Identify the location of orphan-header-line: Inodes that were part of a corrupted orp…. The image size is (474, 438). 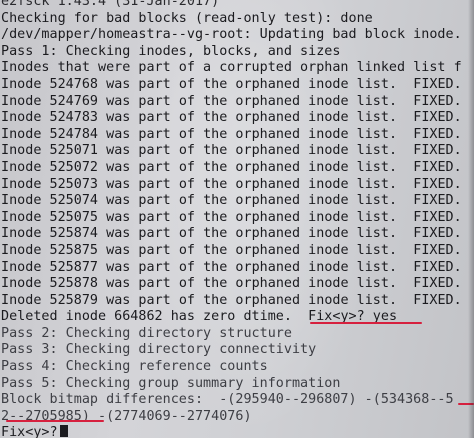
(231, 68).